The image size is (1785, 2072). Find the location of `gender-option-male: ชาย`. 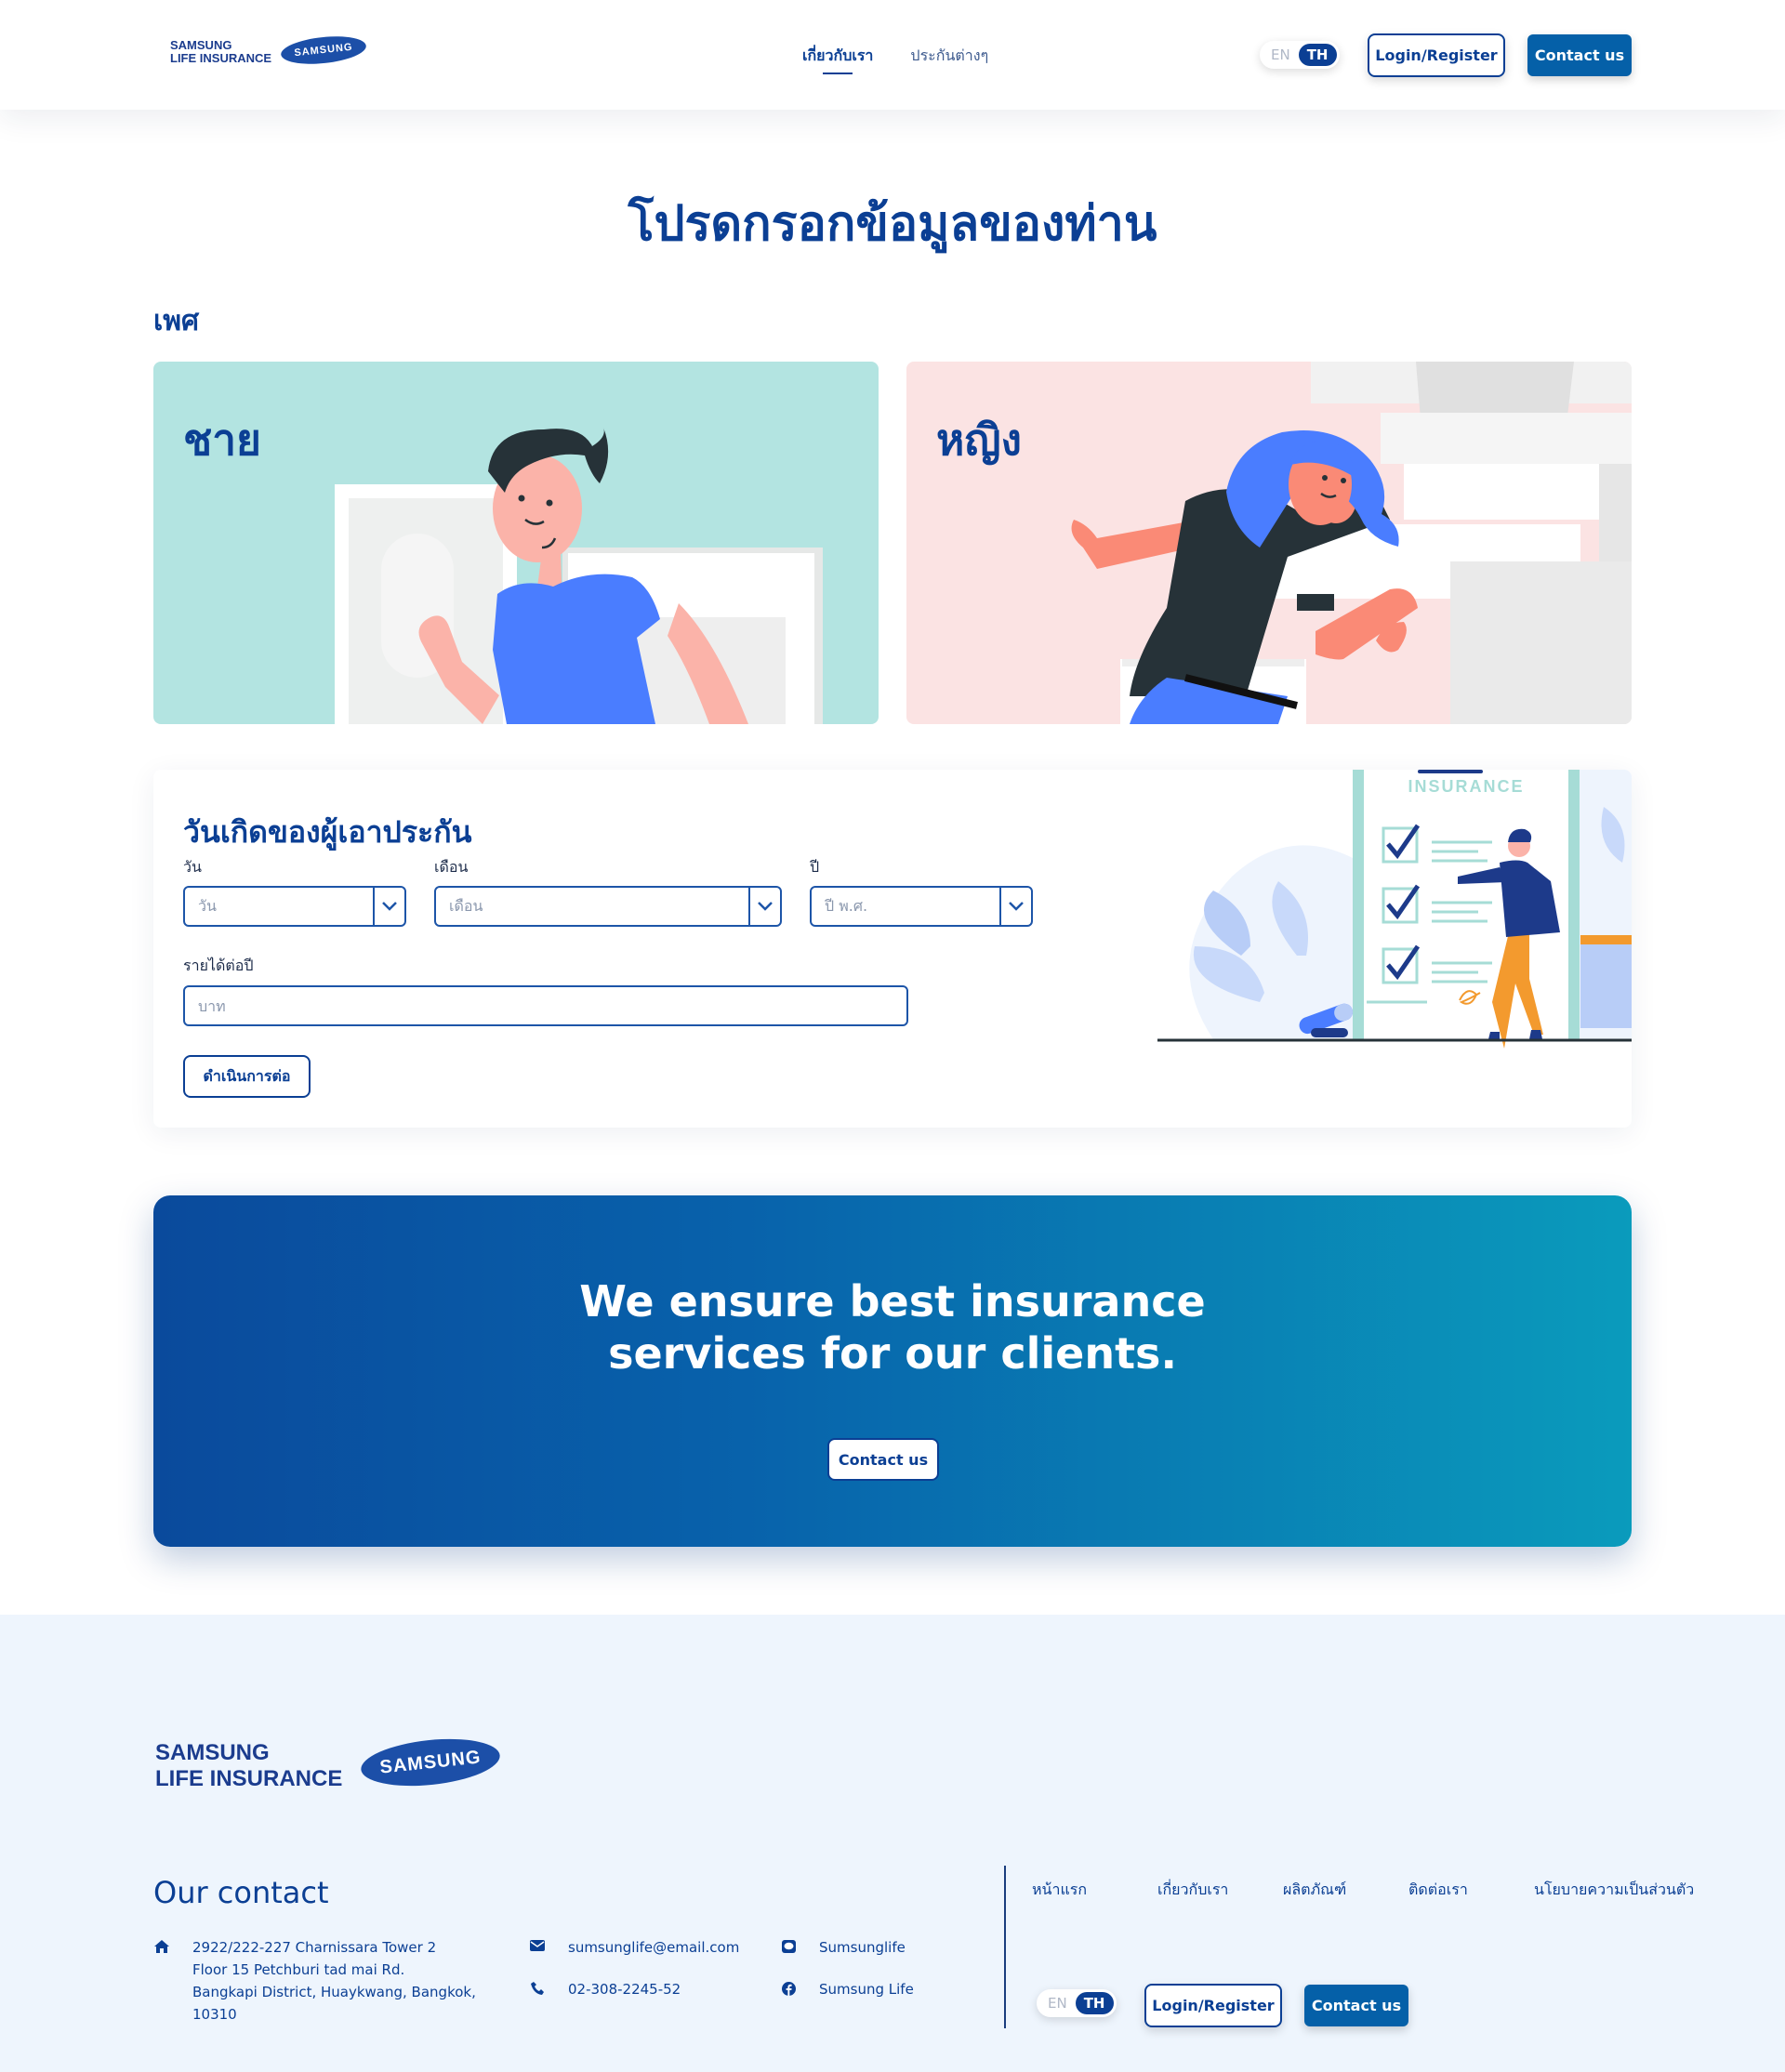

gender-option-male: ชาย is located at coordinates (516, 543).